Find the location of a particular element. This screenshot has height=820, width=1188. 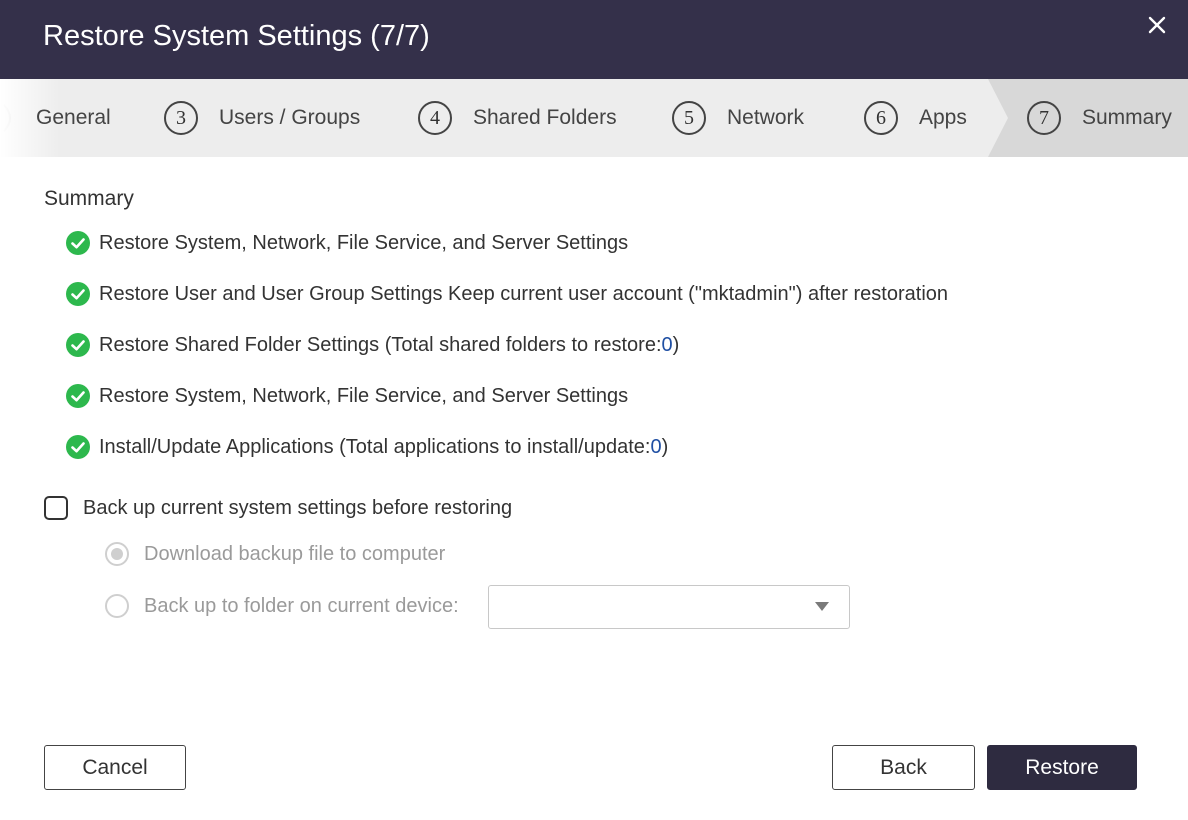

step-network: 5 Network is located at coordinates (738, 118).